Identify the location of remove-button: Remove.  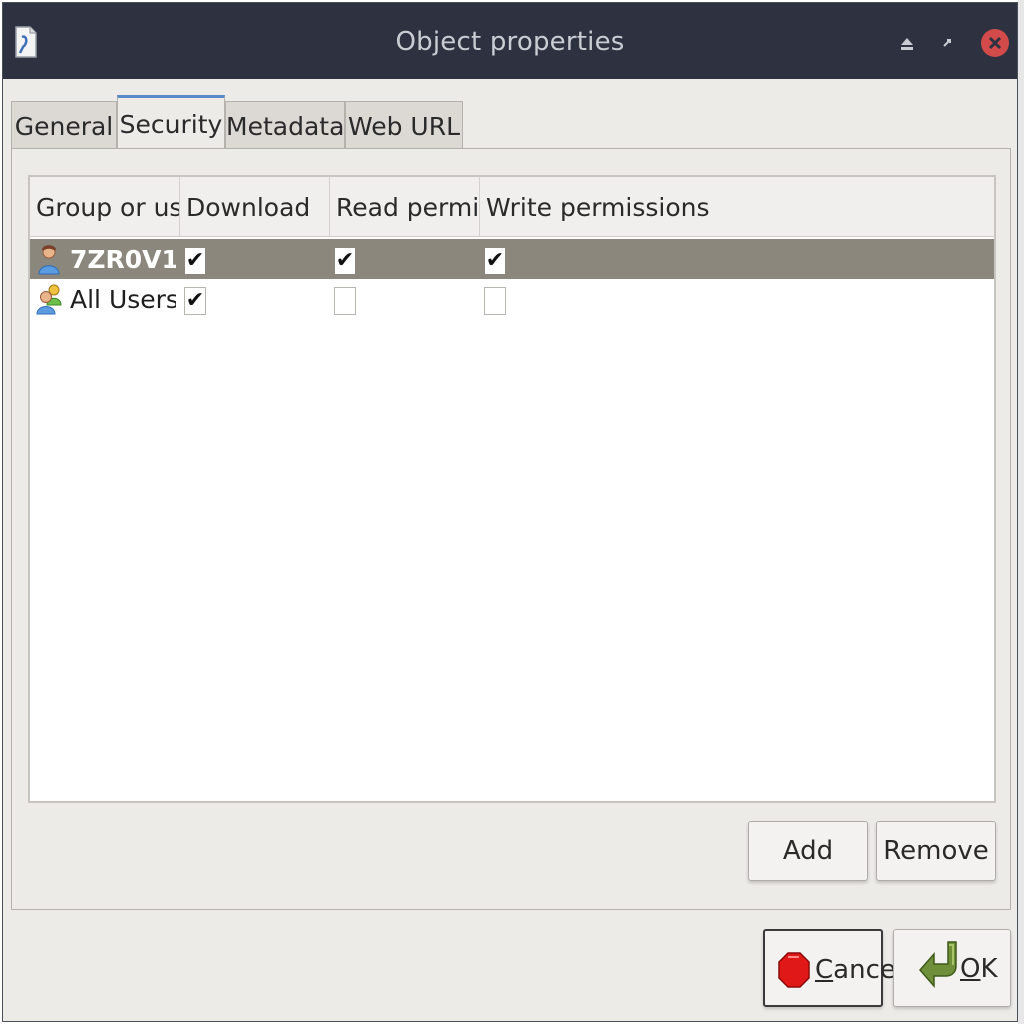
(936, 851).